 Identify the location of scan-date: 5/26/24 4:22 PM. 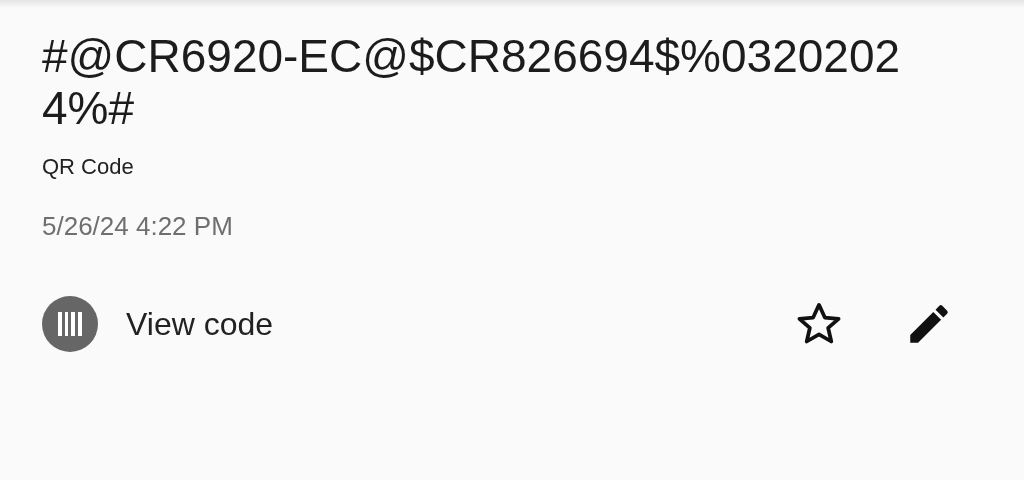
(138, 226).